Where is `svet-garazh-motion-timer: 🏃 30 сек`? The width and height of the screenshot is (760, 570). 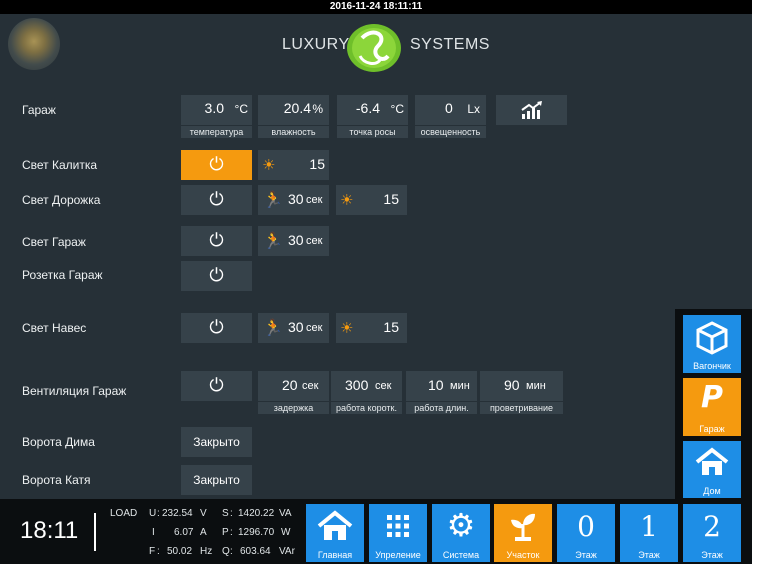 svet-garazh-motion-timer: 🏃 30 сек is located at coordinates (293, 241).